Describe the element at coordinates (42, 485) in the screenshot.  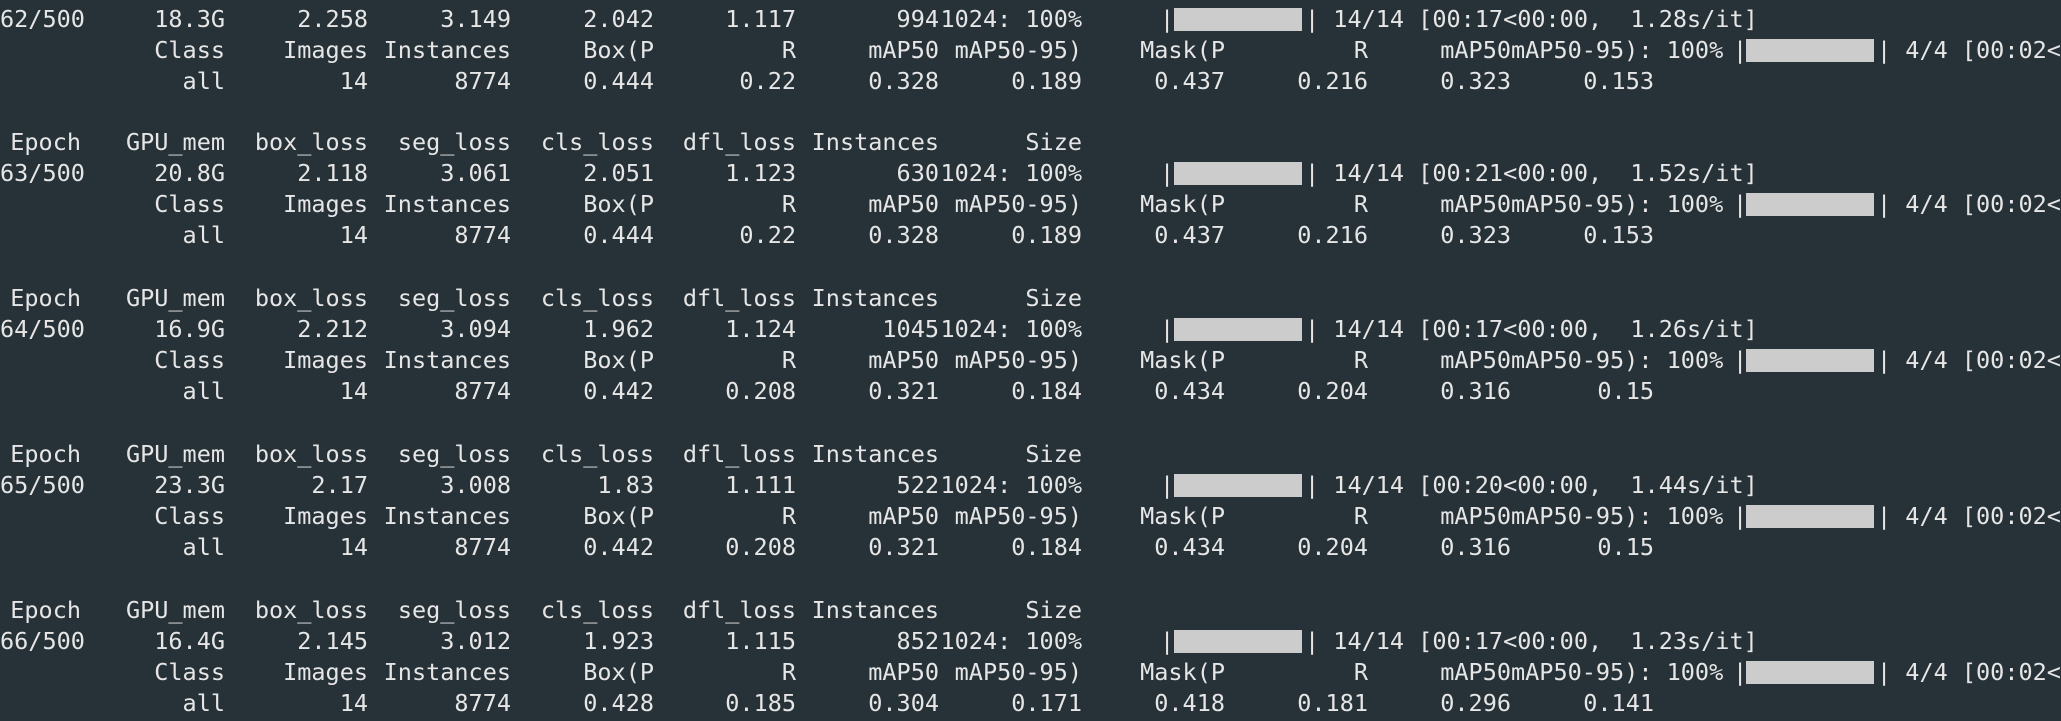
I see `train-epoch-value: 65/500` at that location.